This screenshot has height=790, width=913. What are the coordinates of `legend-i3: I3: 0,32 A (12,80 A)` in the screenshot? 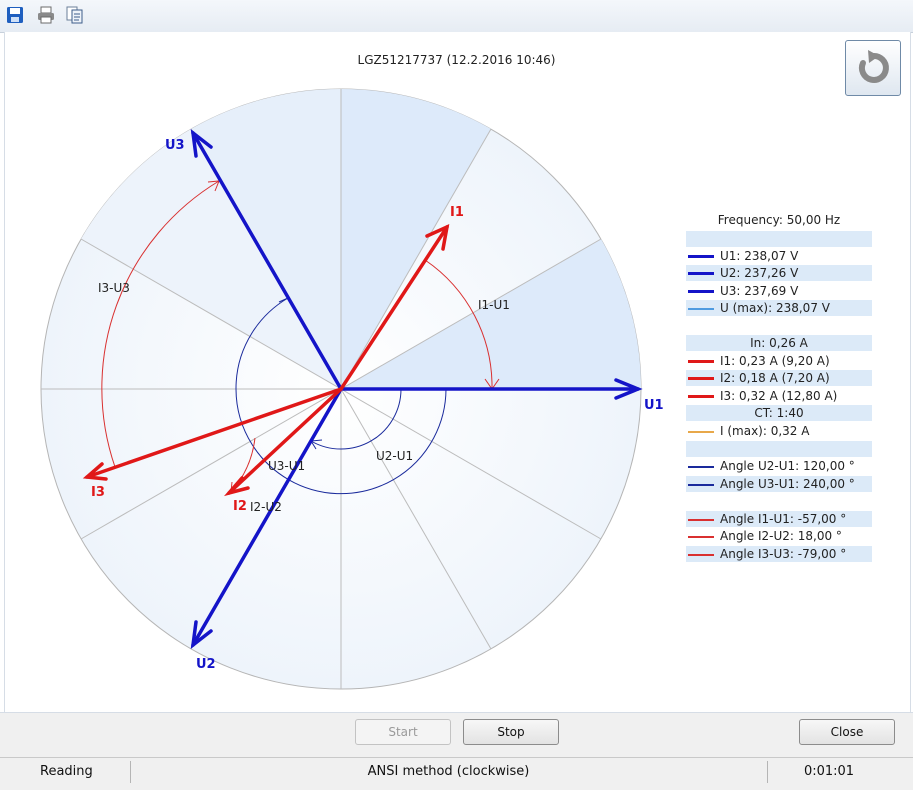 It's located at (779, 396).